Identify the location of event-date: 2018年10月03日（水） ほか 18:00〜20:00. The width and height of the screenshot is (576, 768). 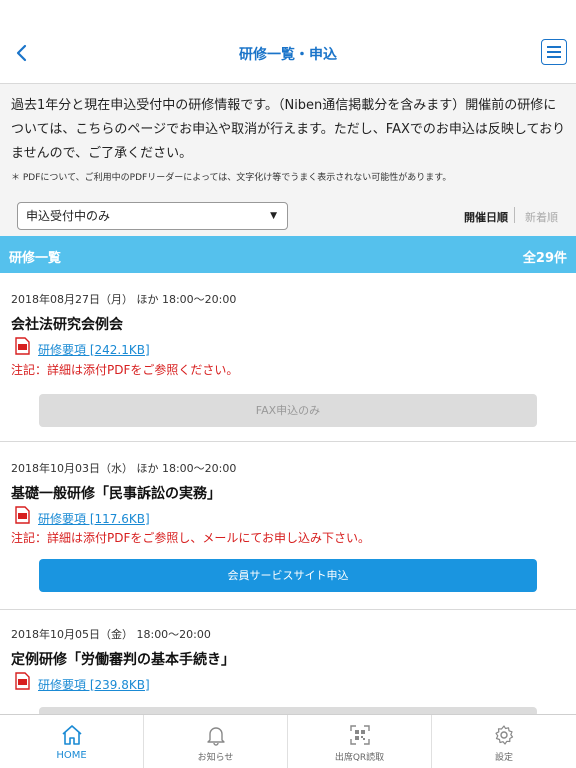
(124, 468).